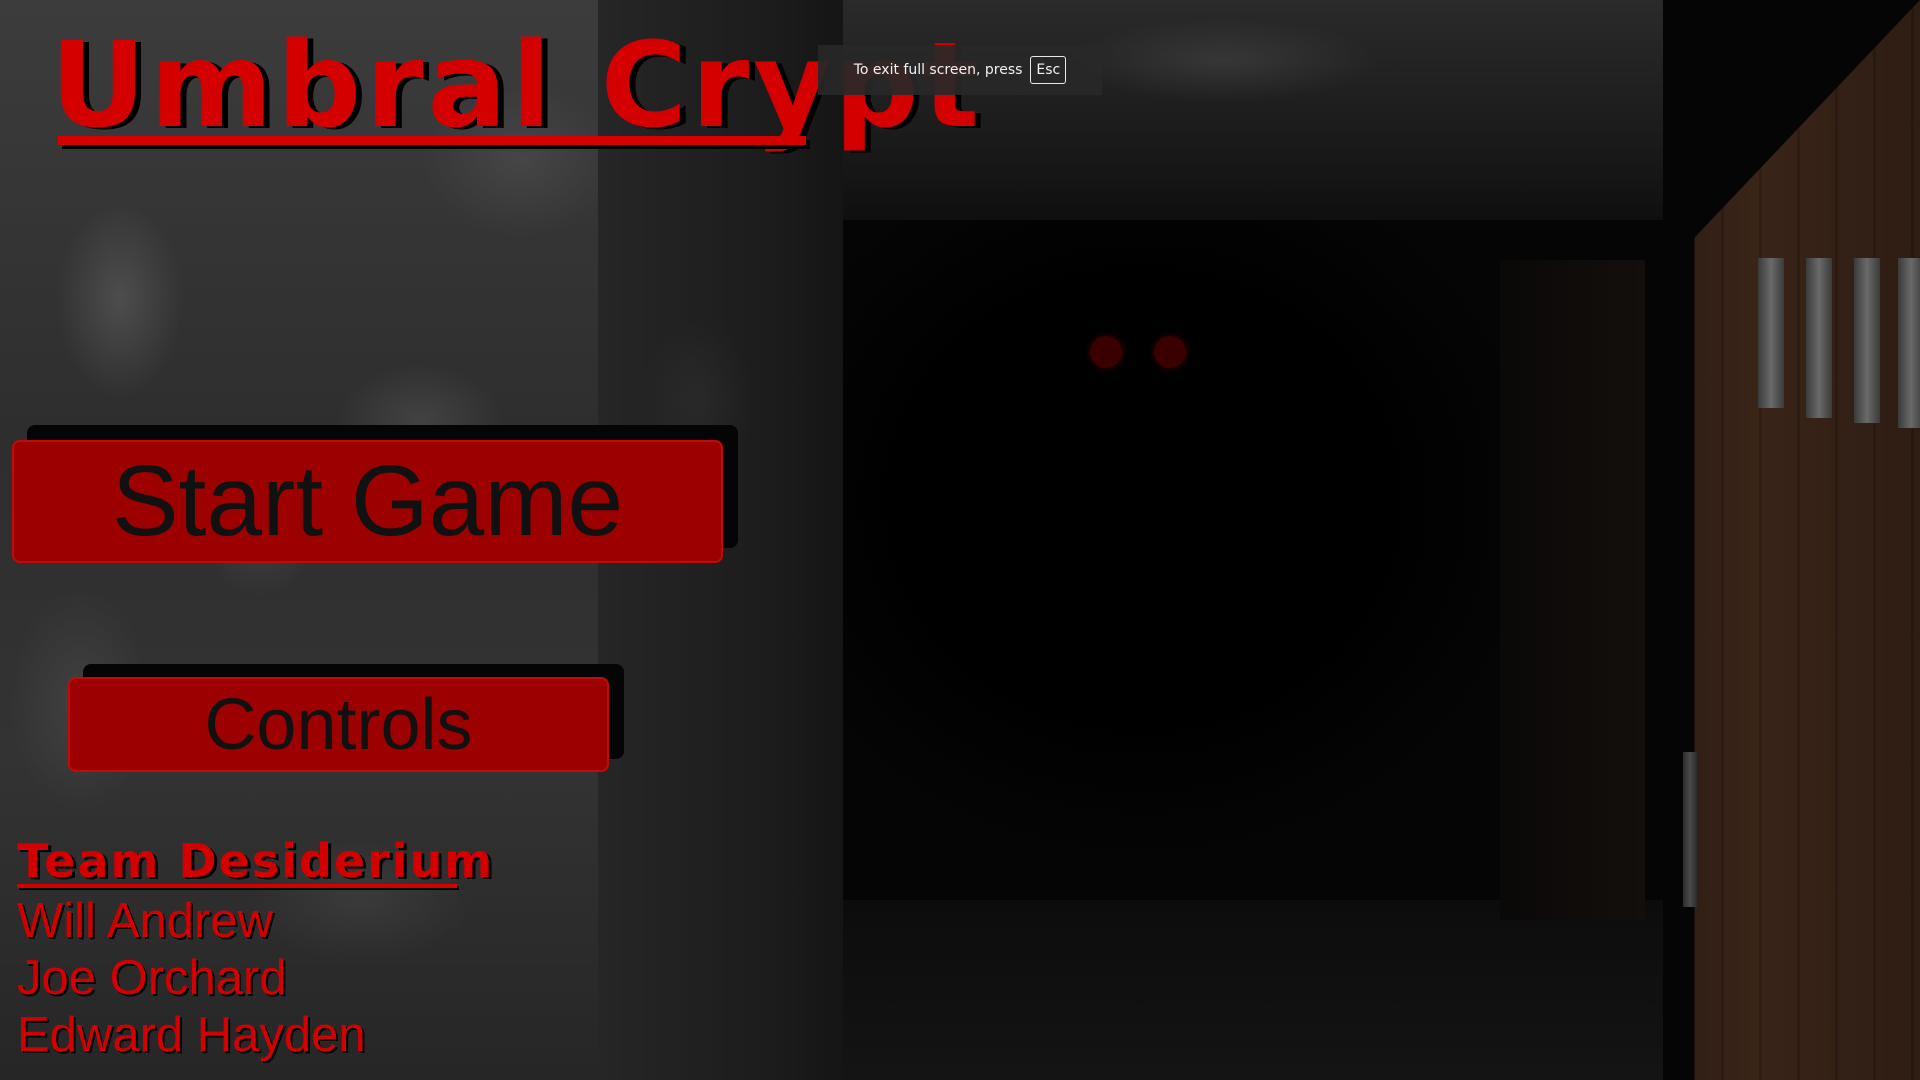 The width and height of the screenshot is (1920, 1080). I want to click on controls-label: Controls, so click(338, 724).